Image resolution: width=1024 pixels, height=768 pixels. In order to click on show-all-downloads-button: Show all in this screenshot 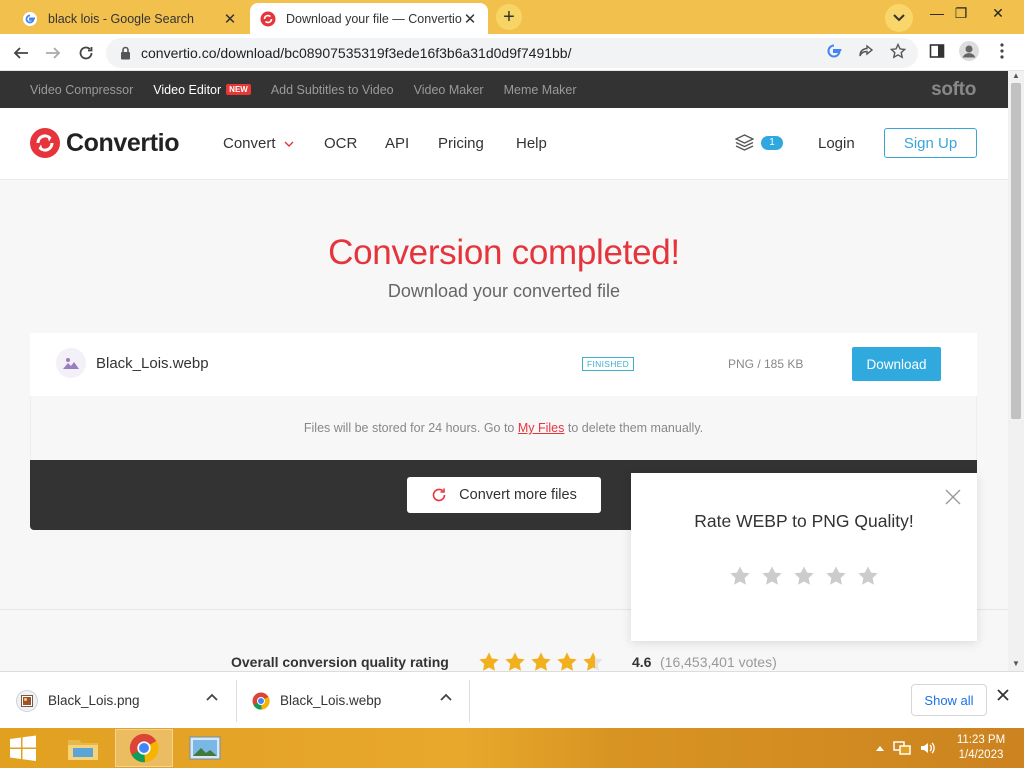, I will do `click(949, 700)`.